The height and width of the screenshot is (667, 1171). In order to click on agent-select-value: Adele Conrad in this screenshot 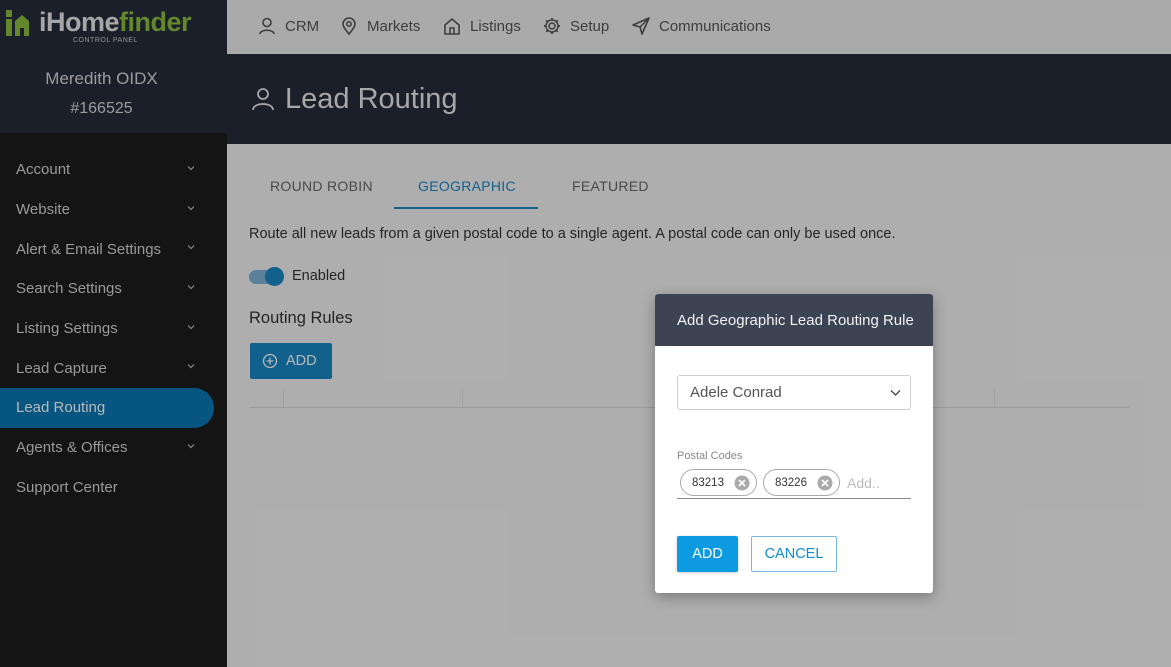, I will do `click(736, 392)`.